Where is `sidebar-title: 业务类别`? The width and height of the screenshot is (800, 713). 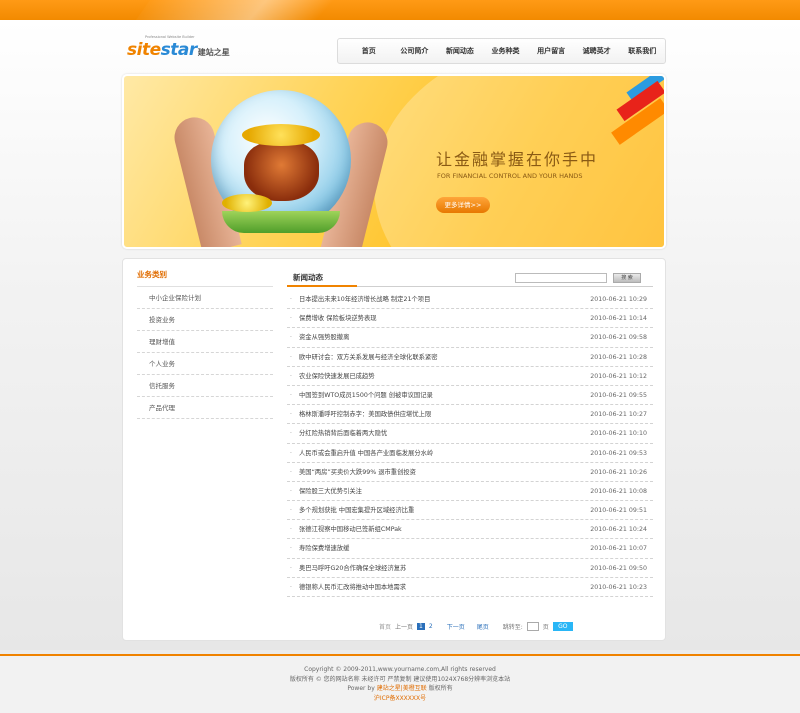 sidebar-title: 业务类别 is located at coordinates (205, 278).